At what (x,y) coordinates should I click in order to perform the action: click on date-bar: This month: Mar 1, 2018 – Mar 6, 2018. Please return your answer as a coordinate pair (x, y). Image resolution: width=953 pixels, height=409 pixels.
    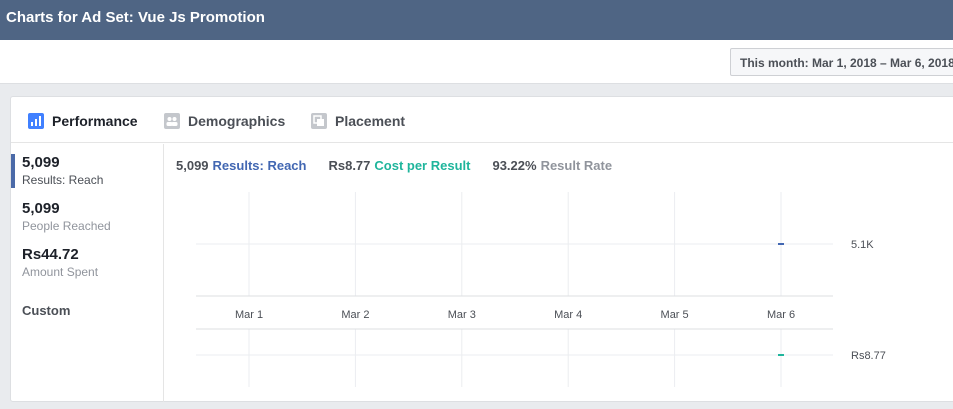
    Looking at the image, I should click on (476, 62).